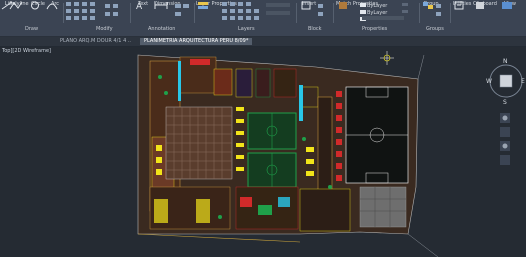 Image resolution: width=526 pixels, height=257 pixels. What do you see at coordinates (505, 139) in the screenshot?
I see `navigation-bar` at bounding box center [505, 139].